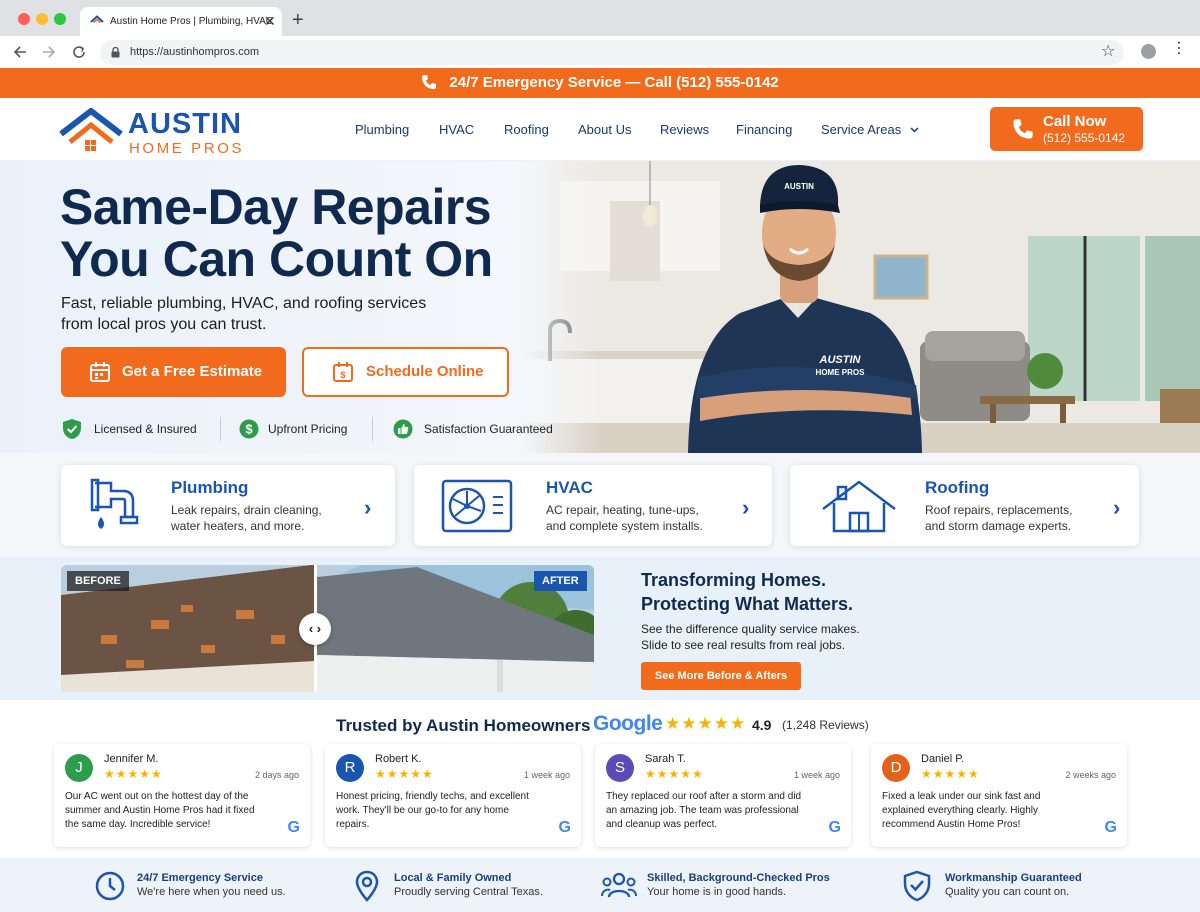 This screenshot has width=1200, height=912. Describe the element at coordinates (738, 878) in the screenshot. I see `feature-title: Skilled, Background-Checked Pros` at that location.